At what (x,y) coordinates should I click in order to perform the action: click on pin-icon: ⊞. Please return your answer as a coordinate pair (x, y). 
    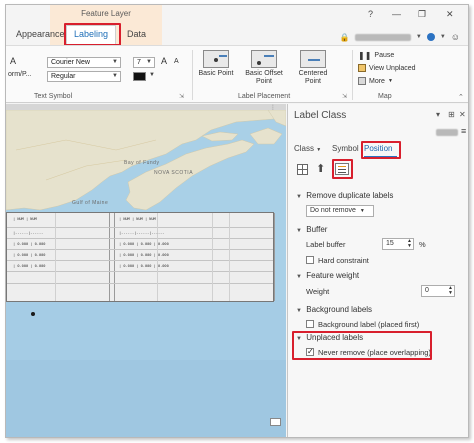
    Looking at the image, I should click on (451, 114).